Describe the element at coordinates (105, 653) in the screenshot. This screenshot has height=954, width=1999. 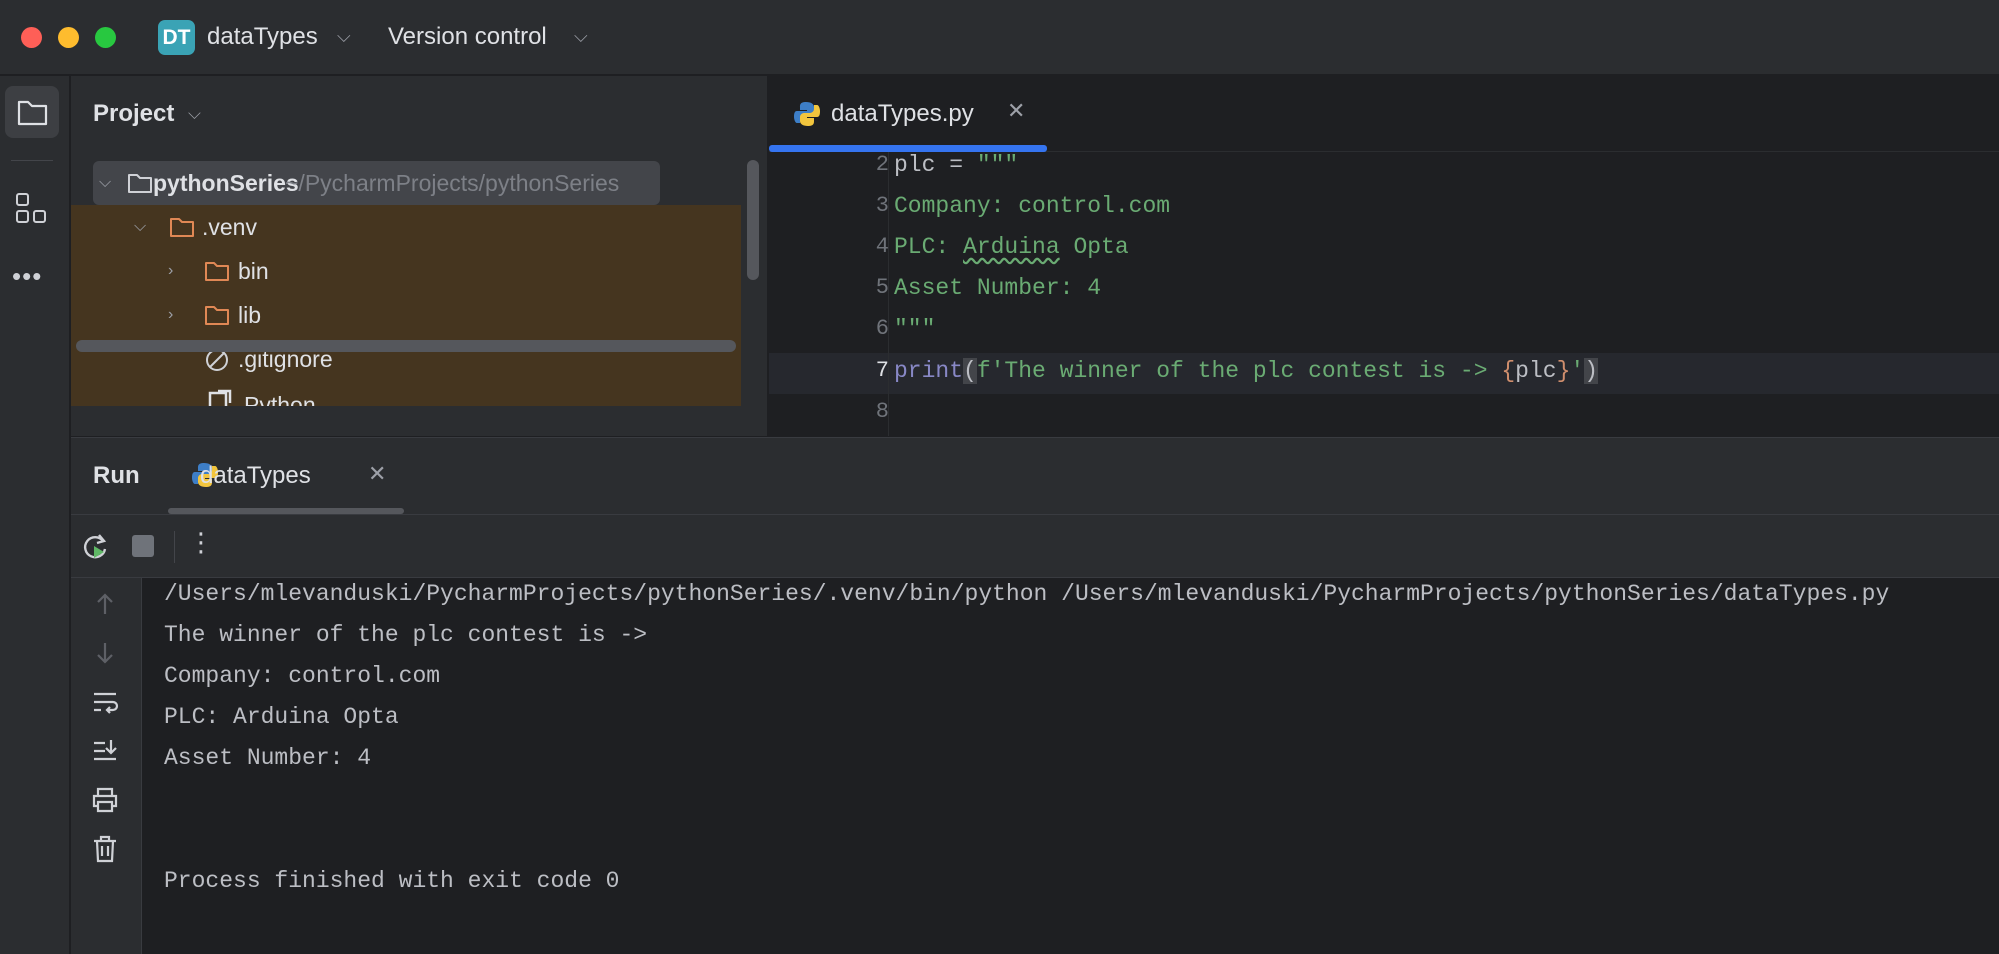
I see `arrow-down-icon` at that location.